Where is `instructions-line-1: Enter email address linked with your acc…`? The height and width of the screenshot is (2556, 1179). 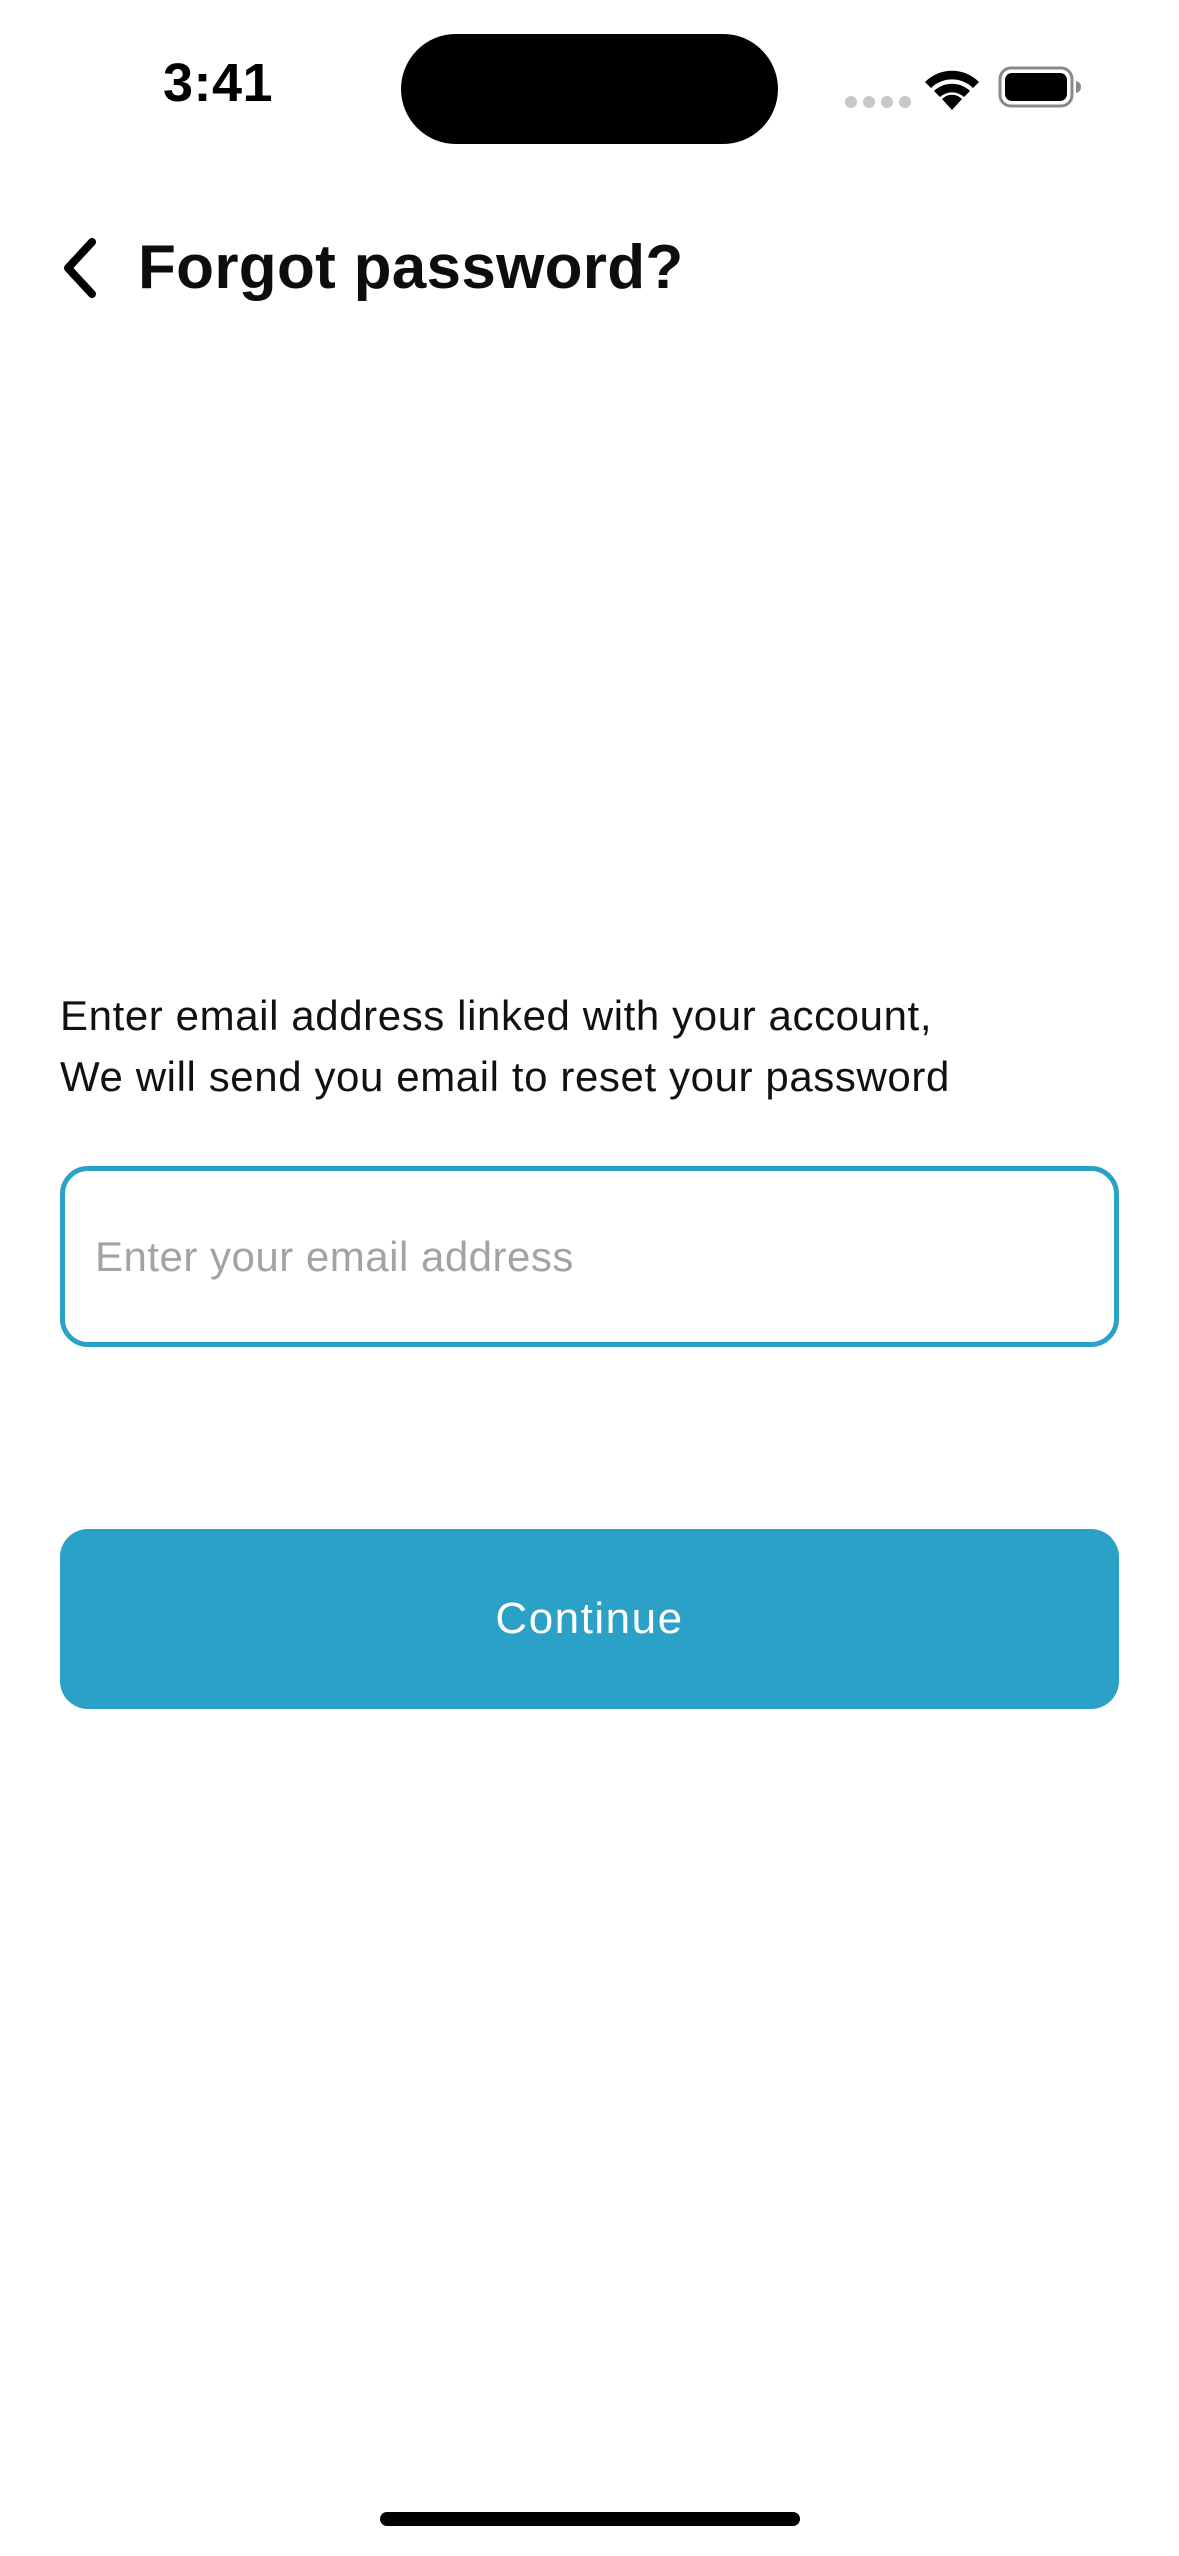
instructions-line-1: Enter email address linked with your acc… is located at coordinates (496, 1015).